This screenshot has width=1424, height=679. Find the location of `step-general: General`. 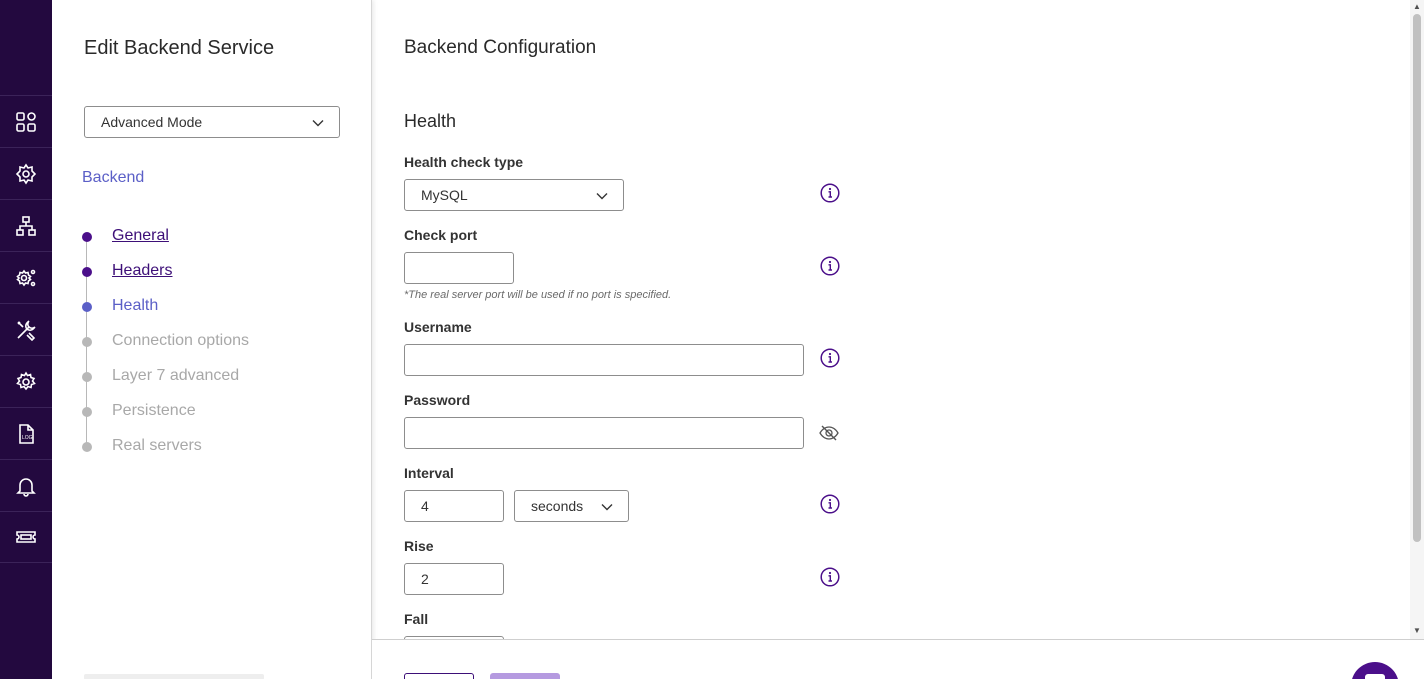

step-general: General is located at coordinates (202, 237).